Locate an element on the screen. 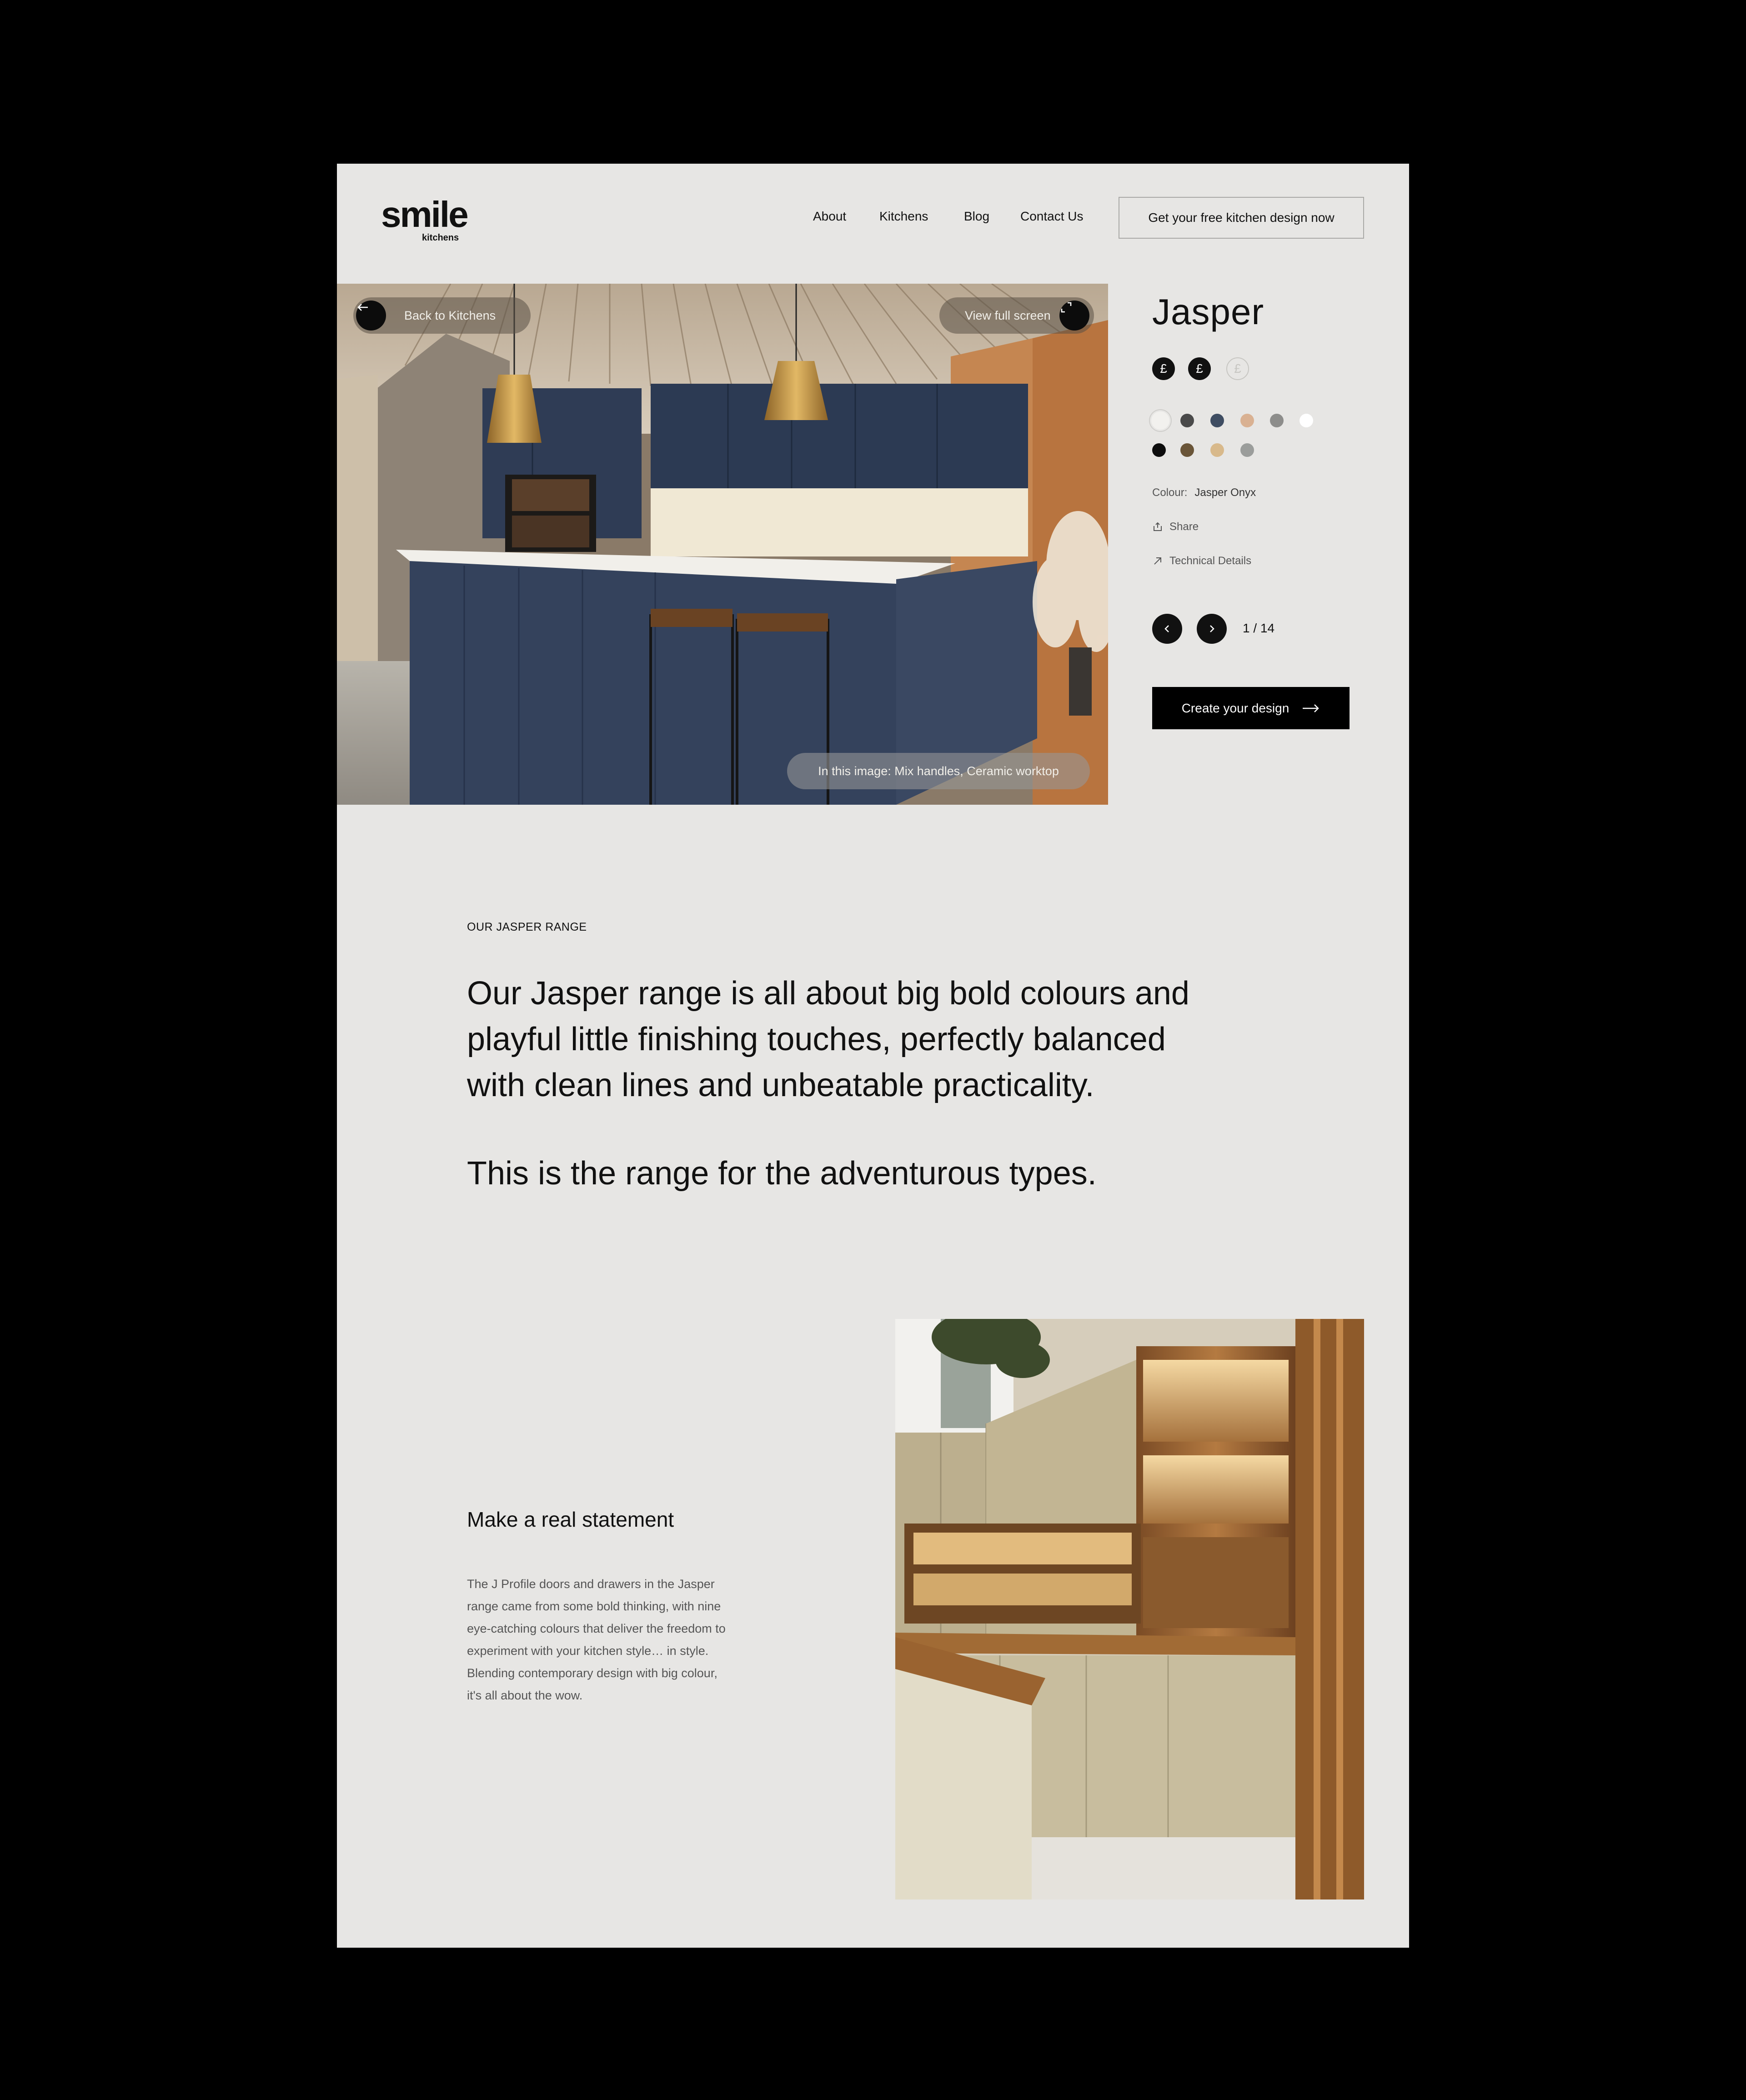  view-full-screen-label: View full screen is located at coordinates (1008, 315).